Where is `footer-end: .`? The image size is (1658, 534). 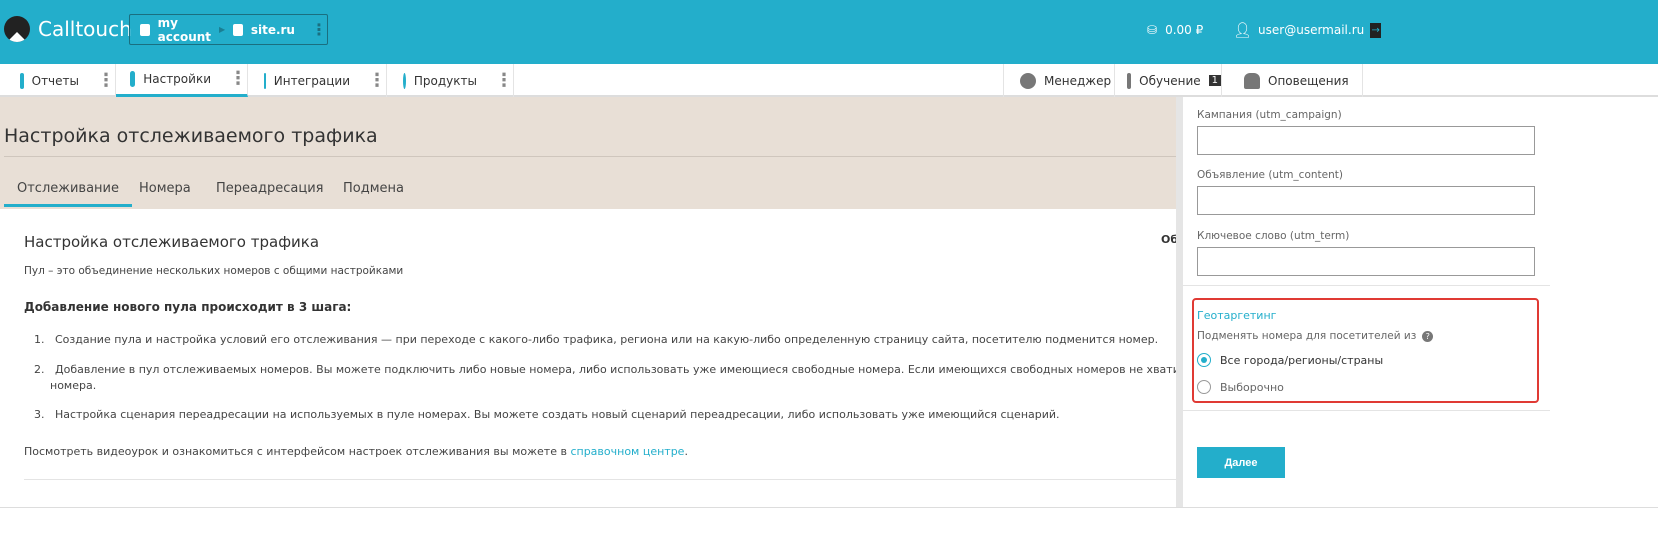 footer-end: . is located at coordinates (686, 451).